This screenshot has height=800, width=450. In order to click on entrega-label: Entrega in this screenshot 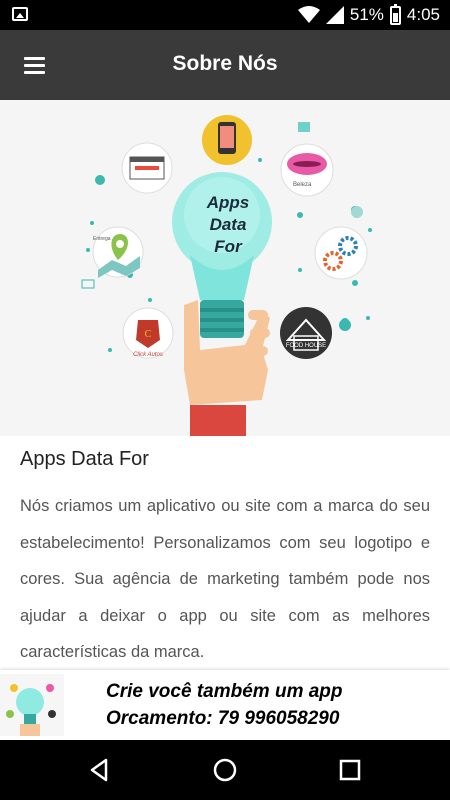, I will do `click(102, 239)`.